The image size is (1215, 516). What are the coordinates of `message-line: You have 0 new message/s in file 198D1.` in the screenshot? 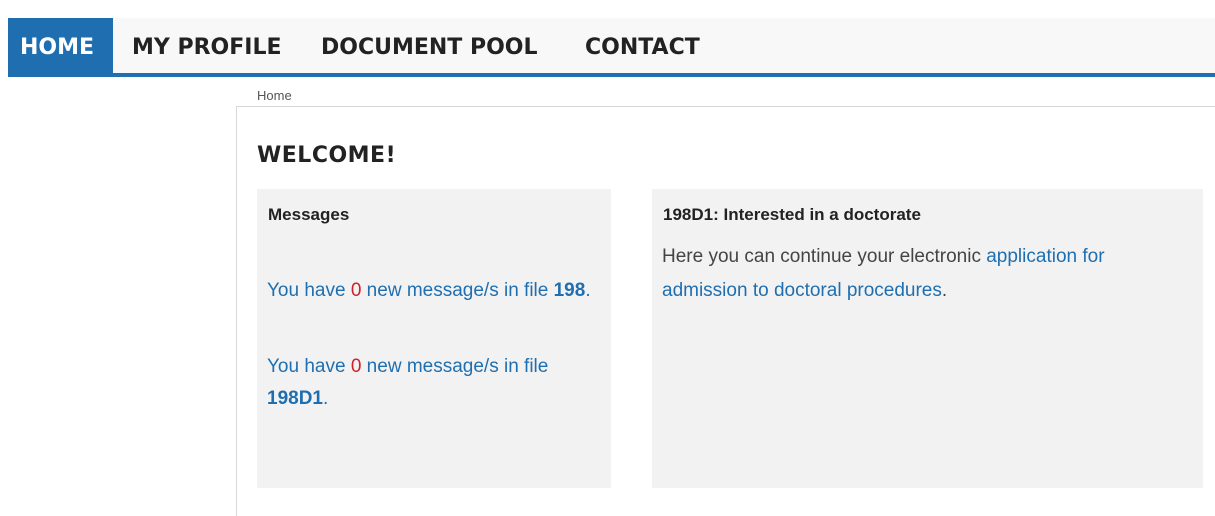 It's located at (432, 383).